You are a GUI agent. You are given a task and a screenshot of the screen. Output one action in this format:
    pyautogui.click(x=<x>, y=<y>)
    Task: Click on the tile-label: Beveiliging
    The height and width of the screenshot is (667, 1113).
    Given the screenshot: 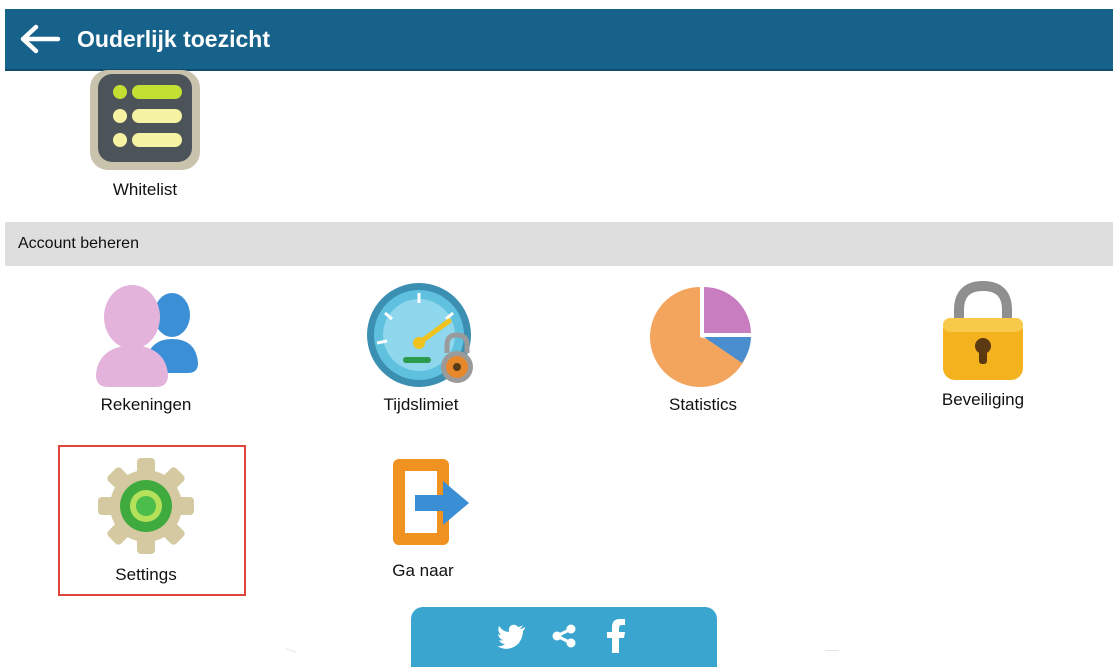 What is the action you would take?
    pyautogui.click(x=983, y=399)
    